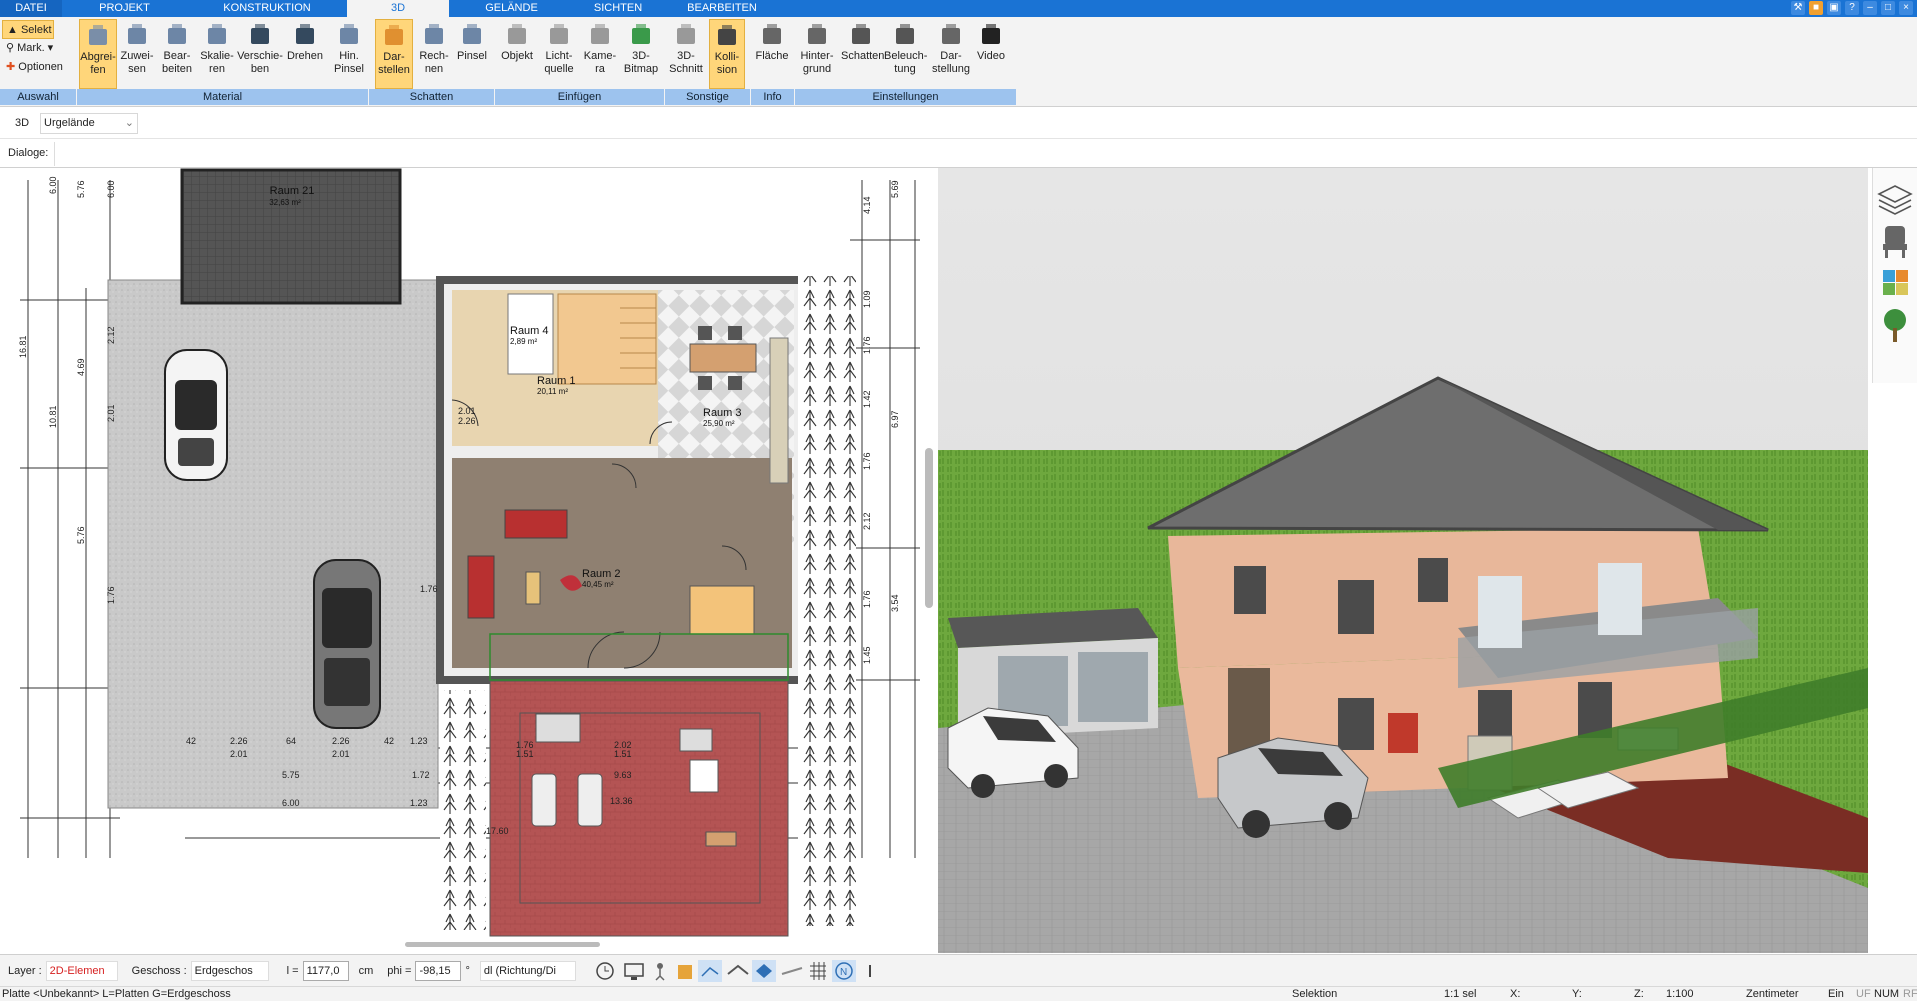  What do you see at coordinates (559, 62) in the screenshot?
I see `lichtquelle-label: Licht- quelle` at bounding box center [559, 62].